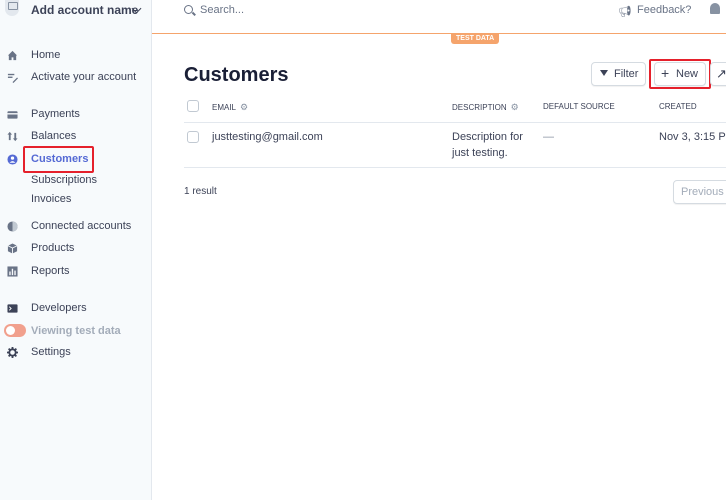 Image resolution: width=726 pixels, height=500 pixels. Describe the element at coordinates (480, 153) in the screenshot. I see `customer-description-cont: just testing.` at that location.